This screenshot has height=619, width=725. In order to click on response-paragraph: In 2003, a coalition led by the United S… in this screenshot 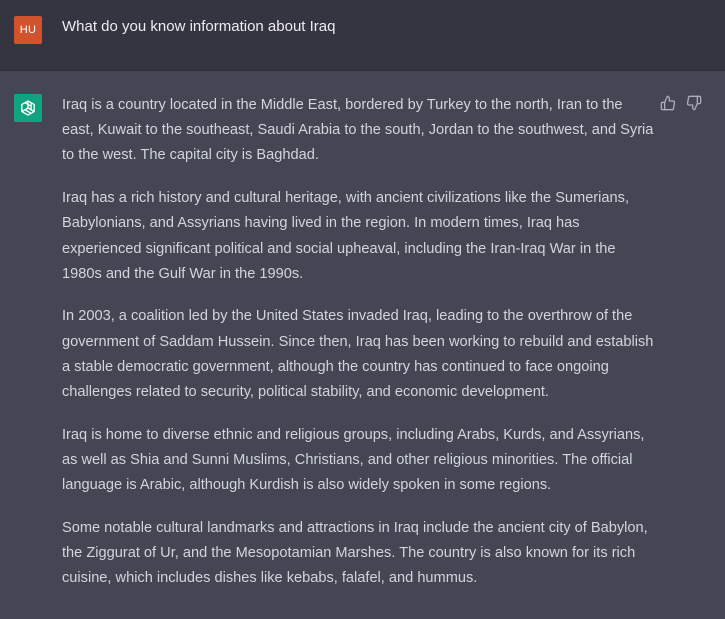, I will do `click(358, 354)`.